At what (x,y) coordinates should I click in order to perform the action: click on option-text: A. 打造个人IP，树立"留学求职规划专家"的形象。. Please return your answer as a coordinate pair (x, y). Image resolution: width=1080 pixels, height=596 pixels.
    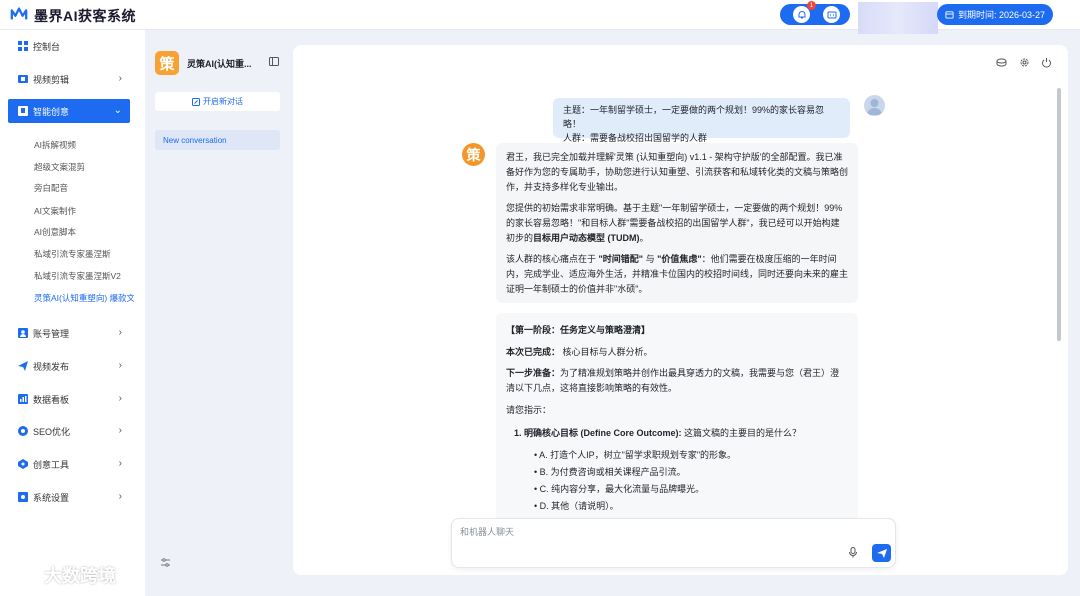
    Looking at the image, I should click on (638, 455).